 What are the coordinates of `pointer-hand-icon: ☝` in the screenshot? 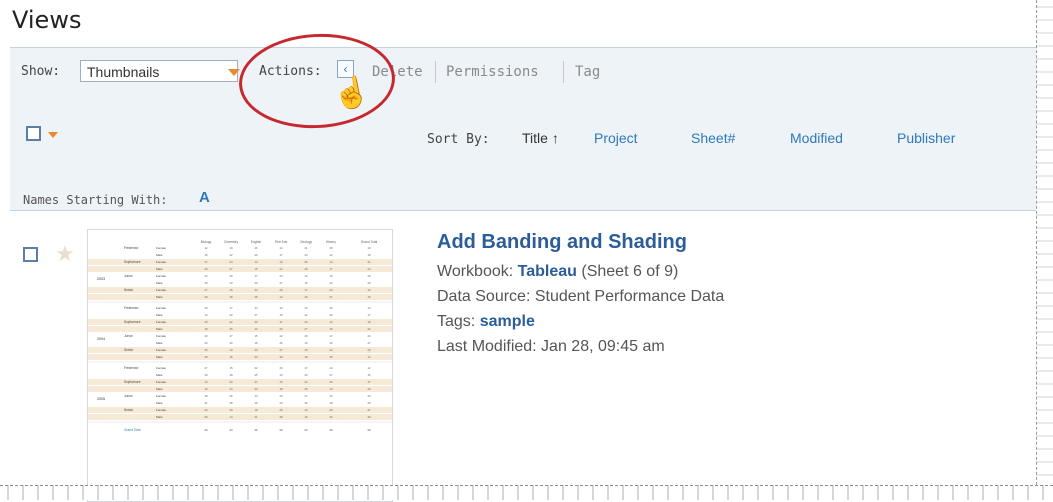 It's located at (351, 94).